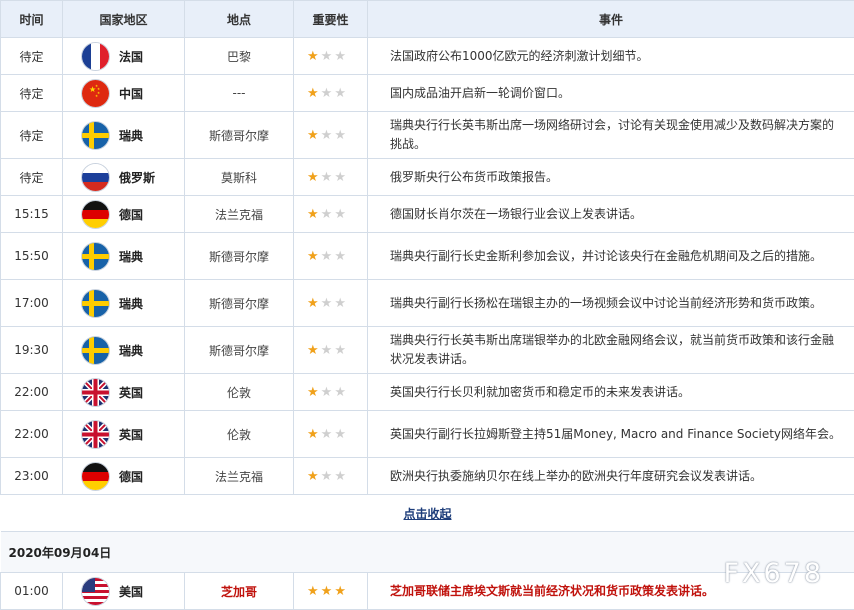 The image size is (854, 610). What do you see at coordinates (131, 434) in the screenshot?
I see `country-name: 英国` at bounding box center [131, 434].